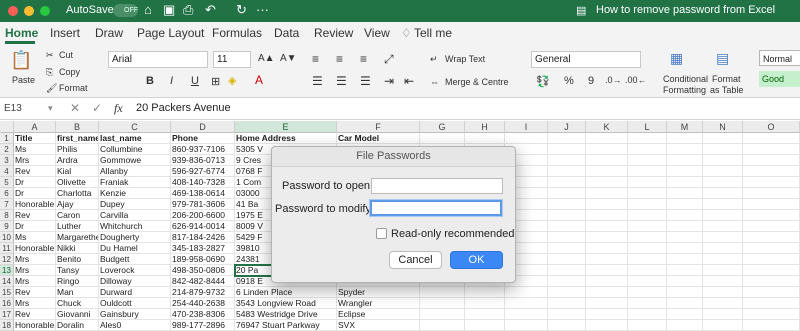 The height and width of the screenshot is (331, 800). I want to click on align-right-icon: ☰, so click(365, 81).